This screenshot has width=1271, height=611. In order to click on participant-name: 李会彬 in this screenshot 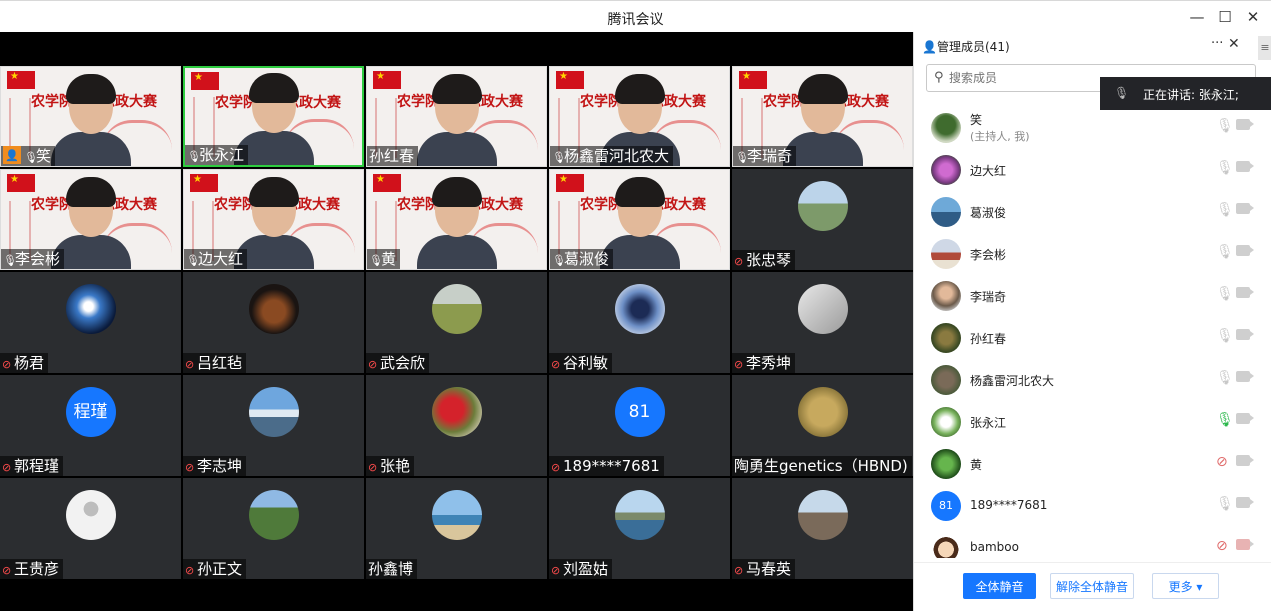, I will do `click(38, 259)`.